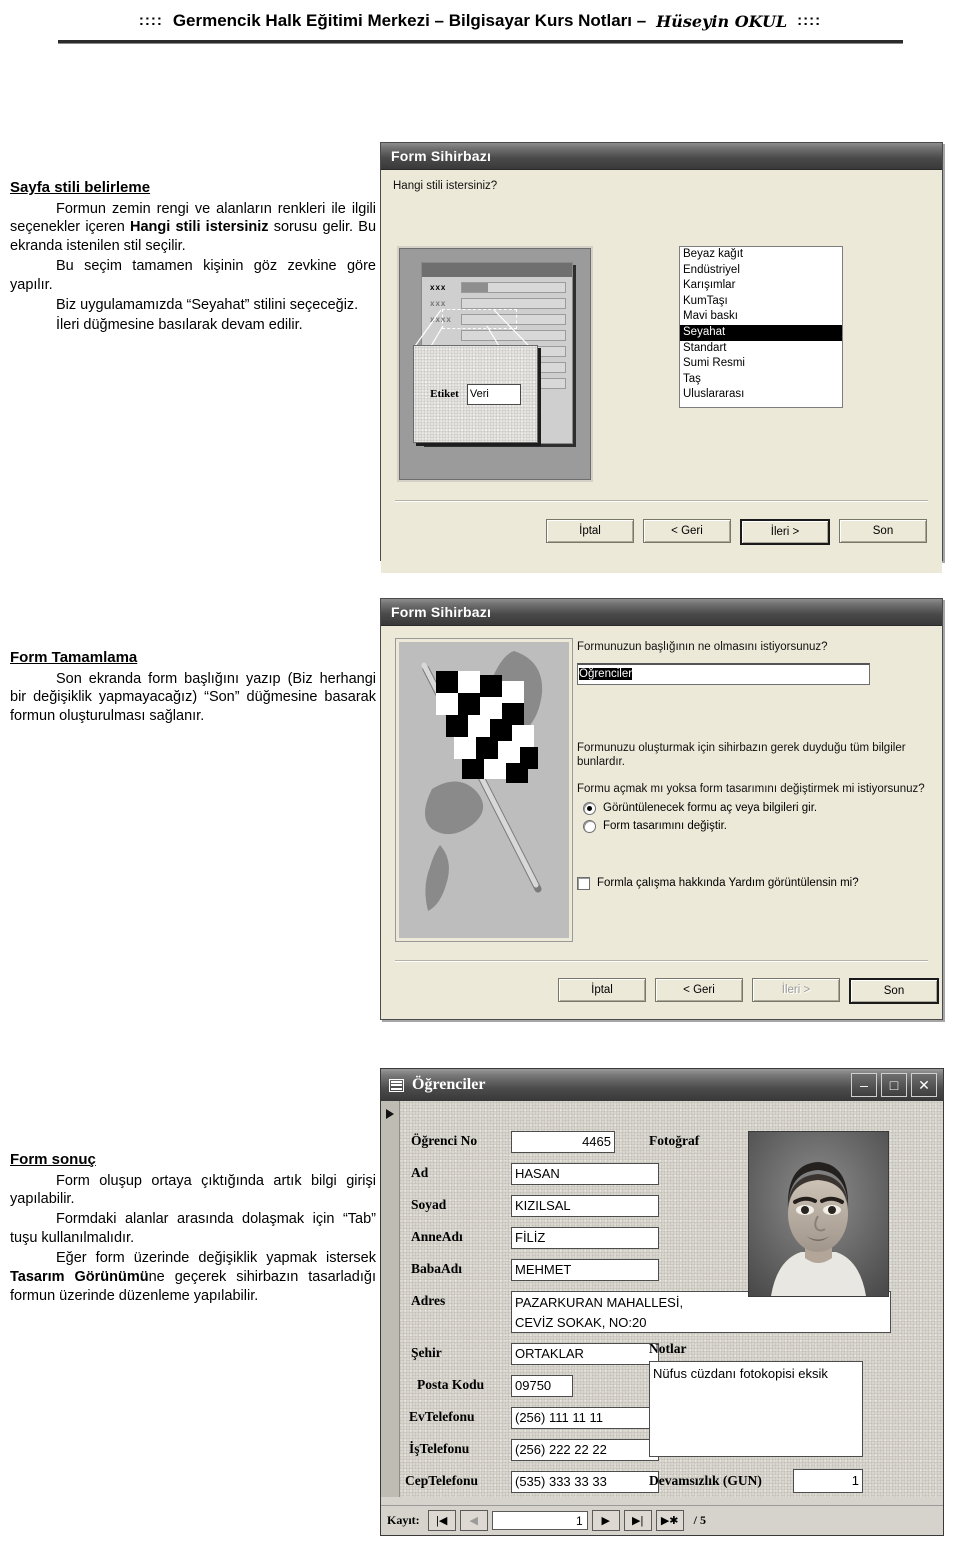 The image size is (960, 1546). Describe the element at coordinates (442, 1480) in the screenshot. I see `field-label-cep-telefonu: CepTelefonu` at that location.